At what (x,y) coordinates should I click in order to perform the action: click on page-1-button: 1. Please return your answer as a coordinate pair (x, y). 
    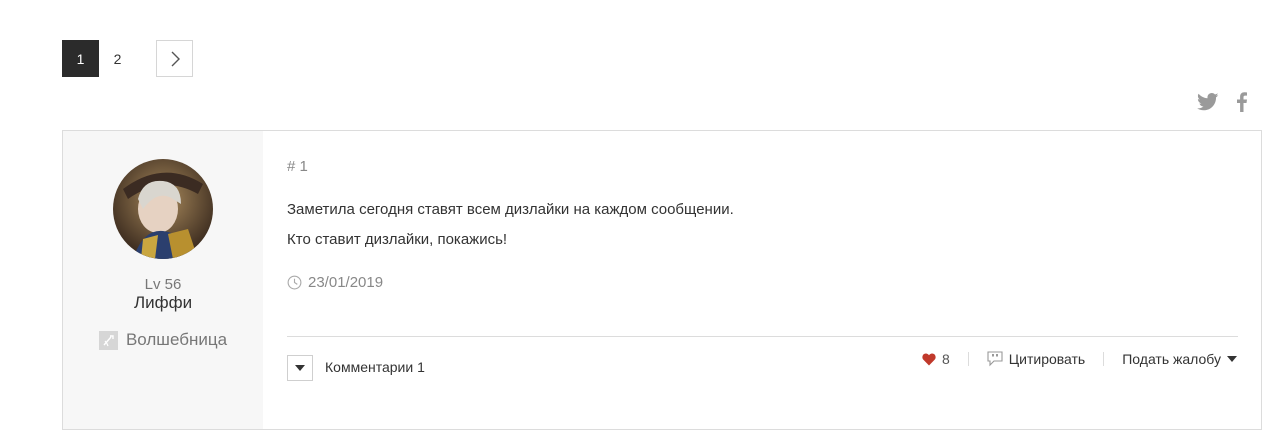
    Looking at the image, I should click on (80, 58).